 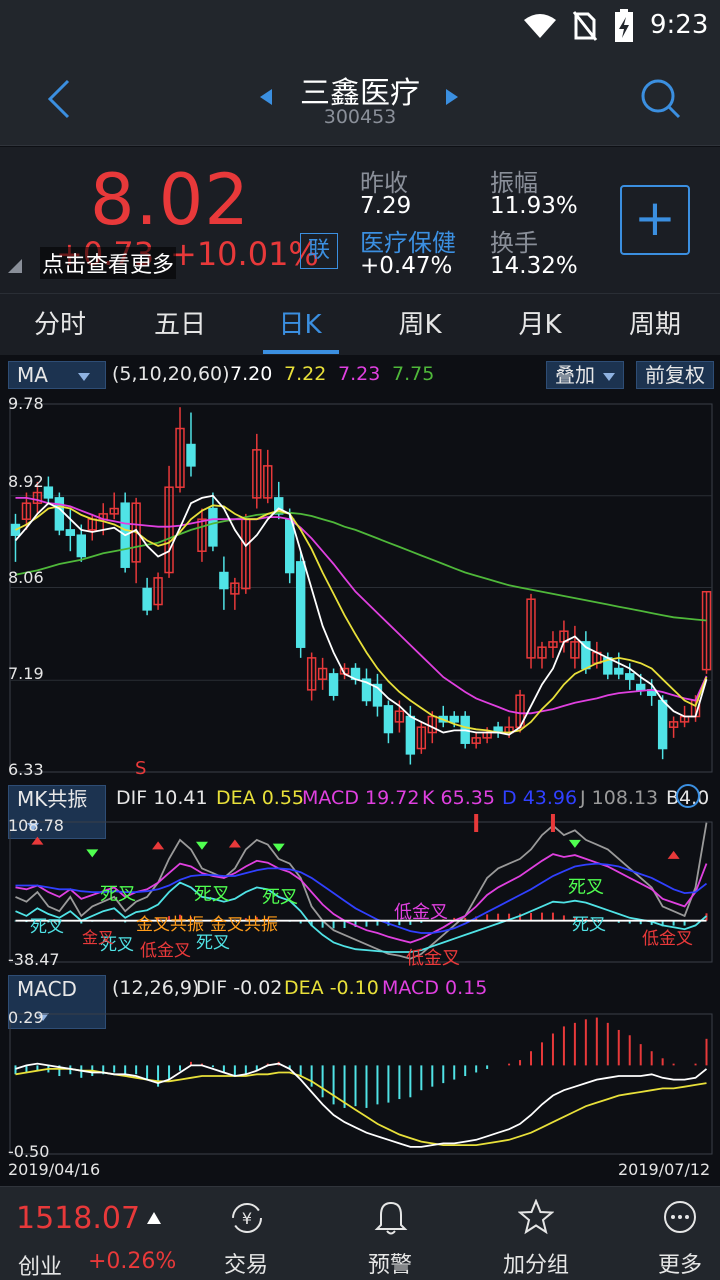 What do you see at coordinates (688, 796) in the screenshot?
I see `settings-circle-icon` at bounding box center [688, 796].